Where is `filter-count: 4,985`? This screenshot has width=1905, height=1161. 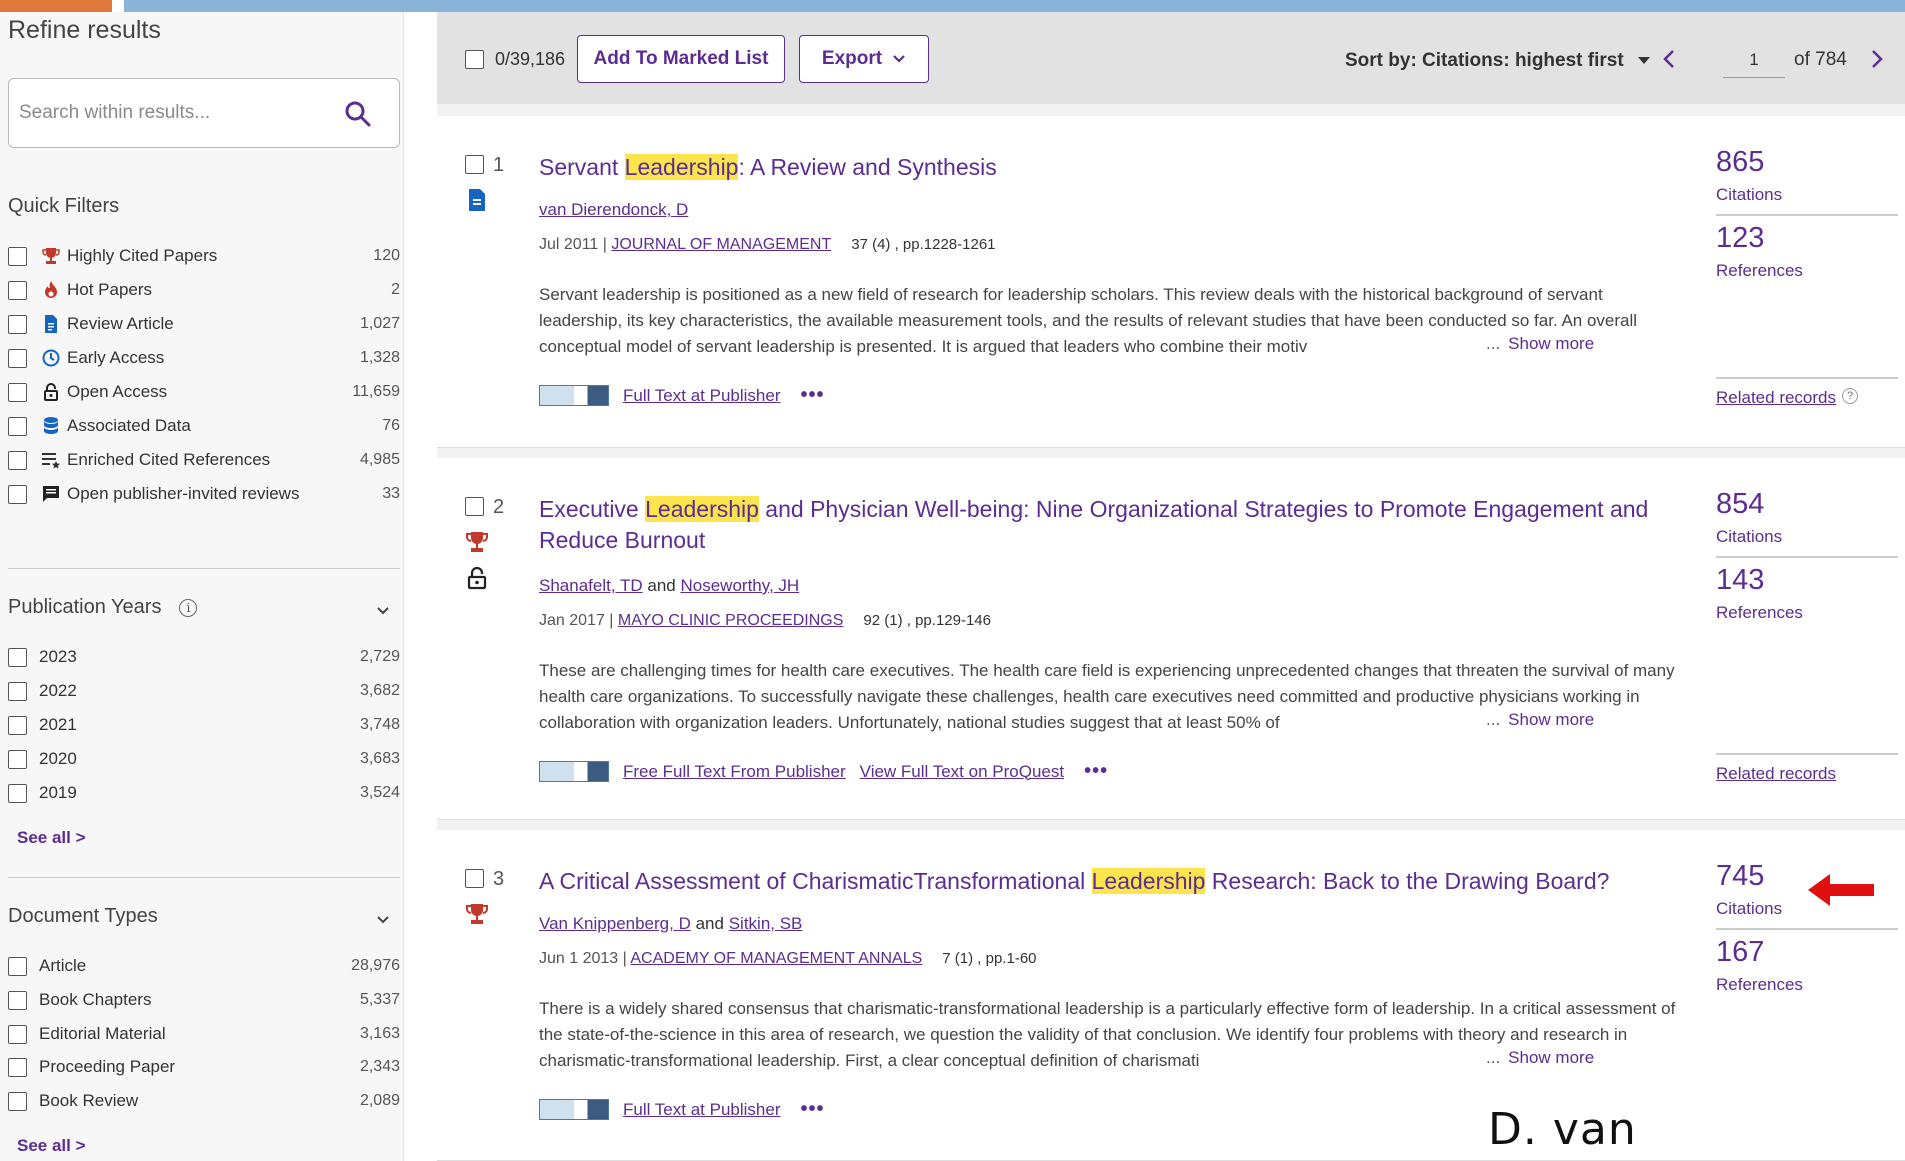 filter-count: 4,985 is located at coordinates (379, 459).